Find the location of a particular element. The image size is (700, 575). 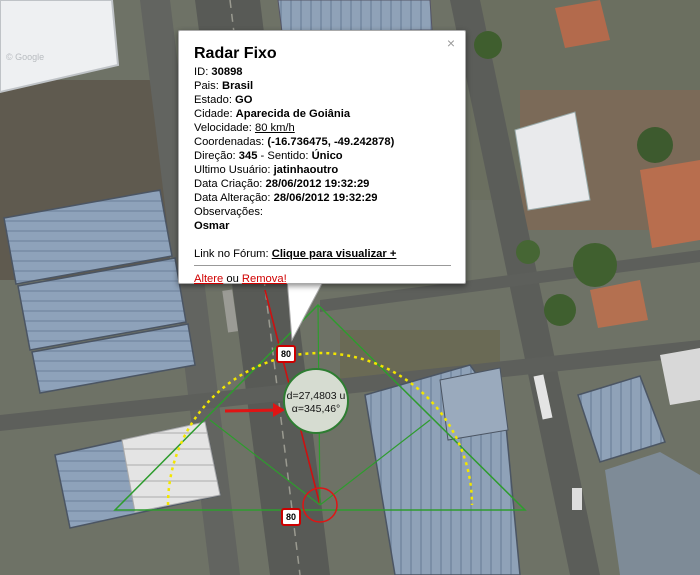

car is located at coordinates (577, 499).